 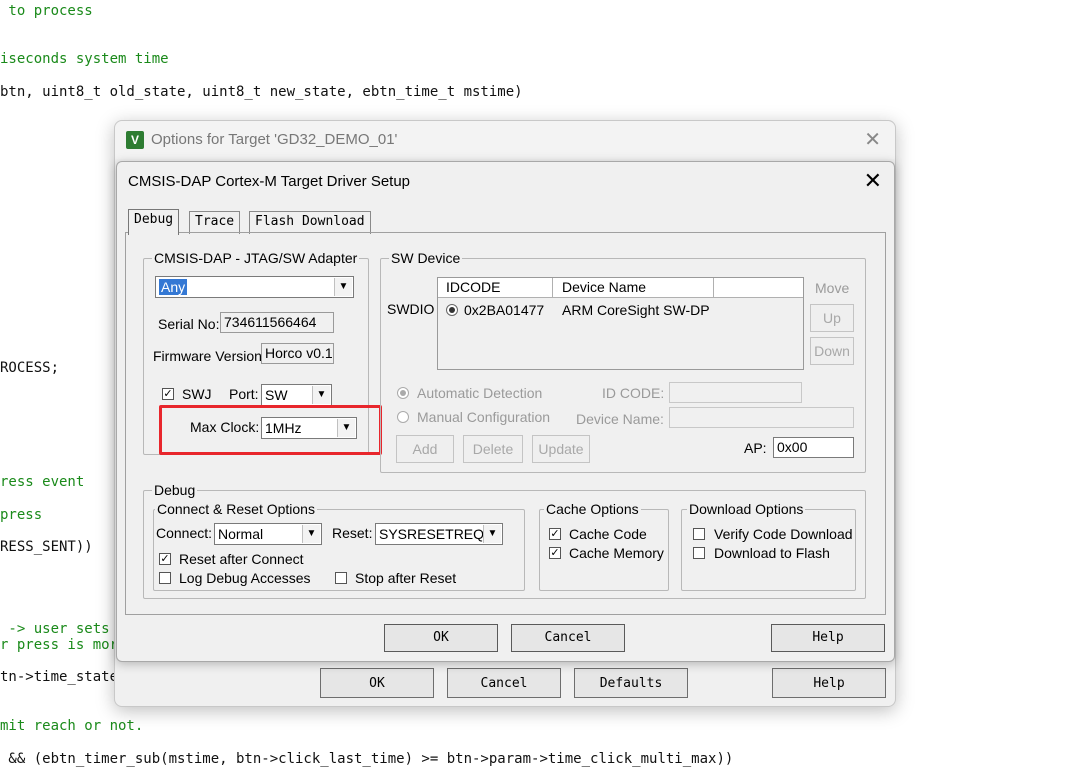 I want to click on port-select: SW ▼, so click(x=296, y=395).